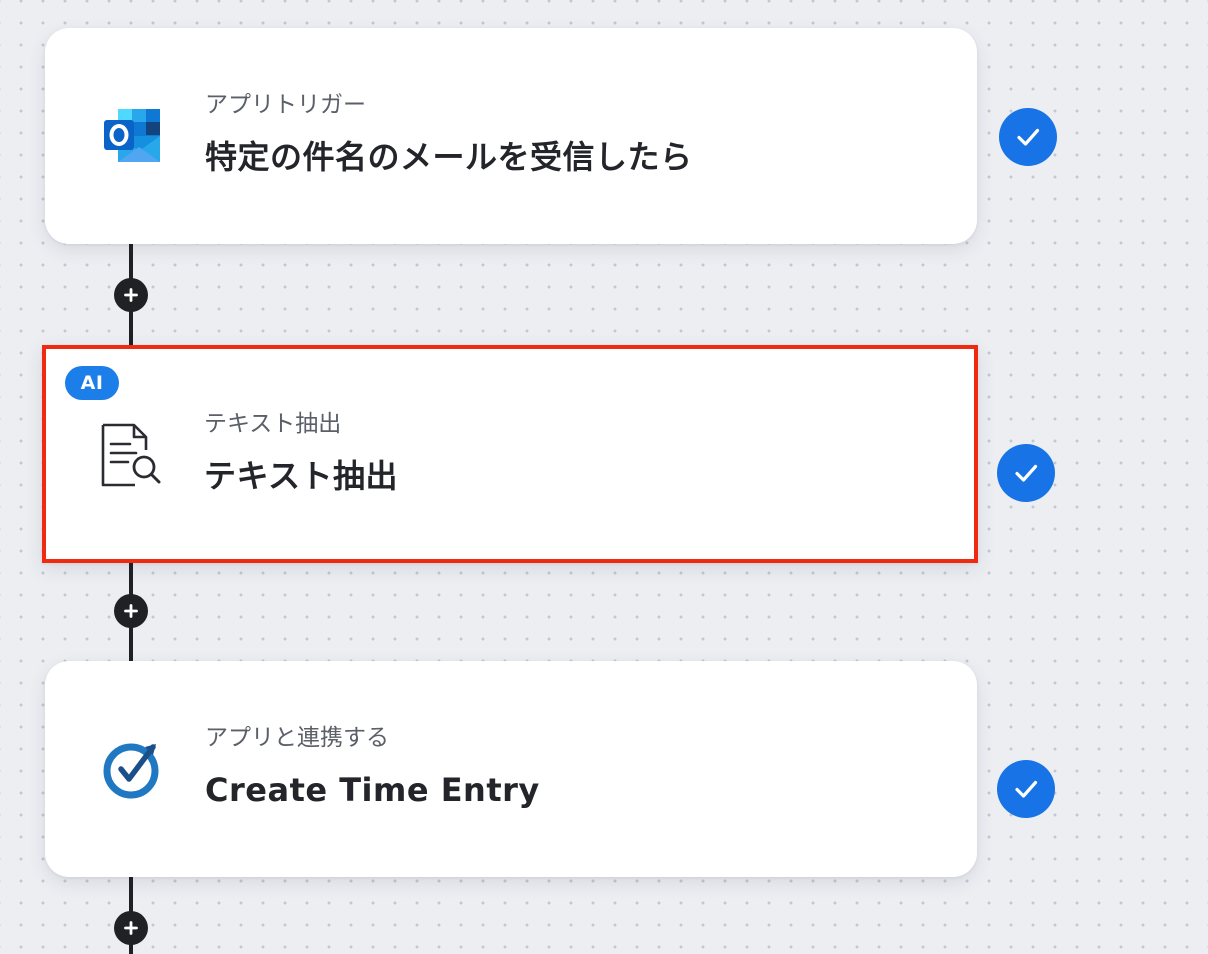 This screenshot has width=1208, height=954. What do you see at coordinates (92, 383) in the screenshot?
I see `ai-badge: AI` at bounding box center [92, 383].